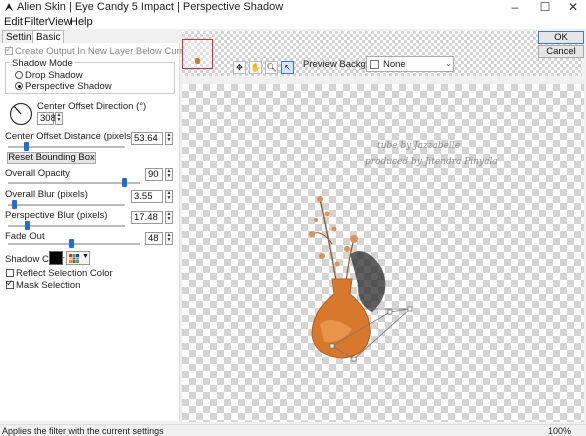  I want to click on perspective-blur-input: 17.48, so click(147, 217).